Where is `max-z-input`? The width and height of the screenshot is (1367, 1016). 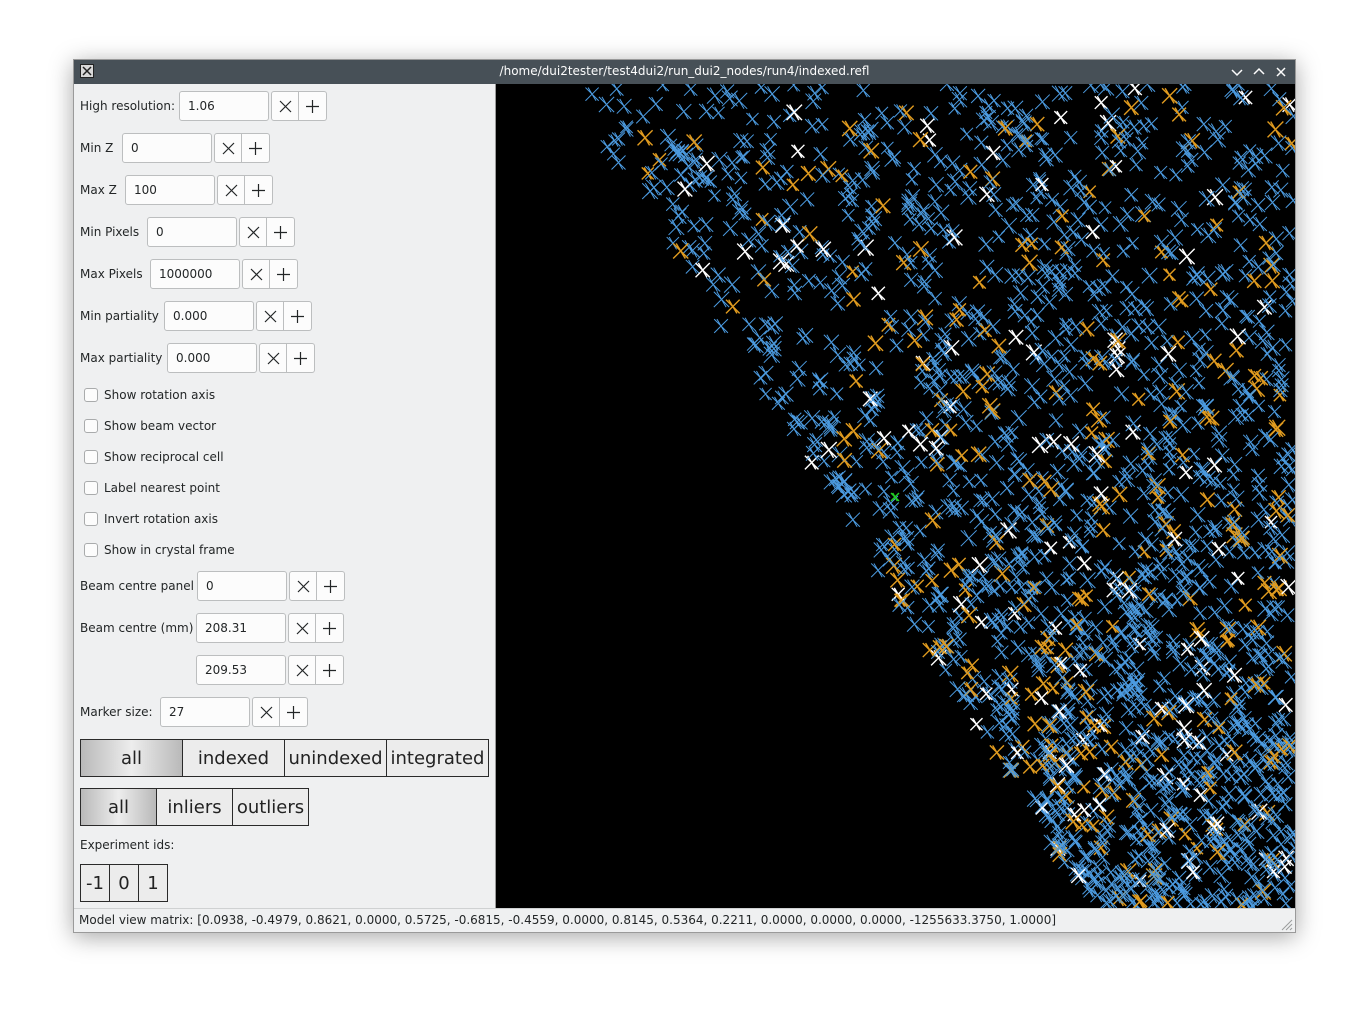
max-z-input is located at coordinates (170, 190).